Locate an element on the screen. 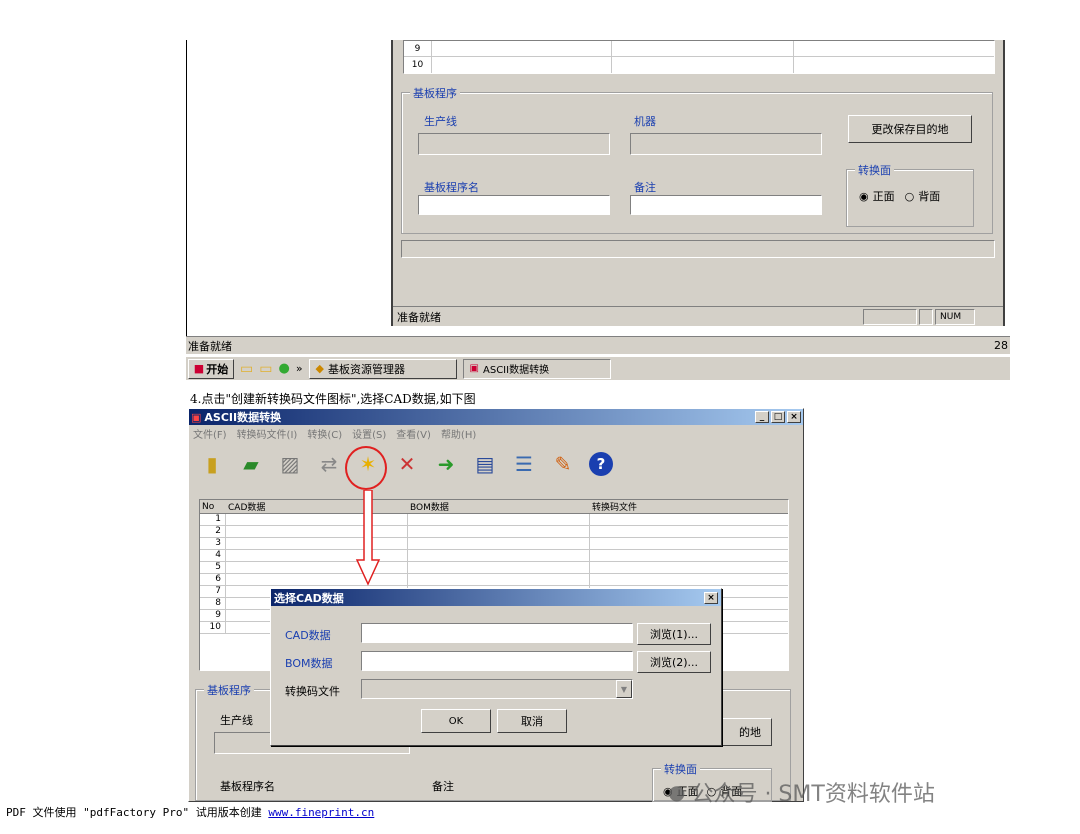 The image size is (1080, 834). radio-front: ◉ is located at coordinates (864, 196).